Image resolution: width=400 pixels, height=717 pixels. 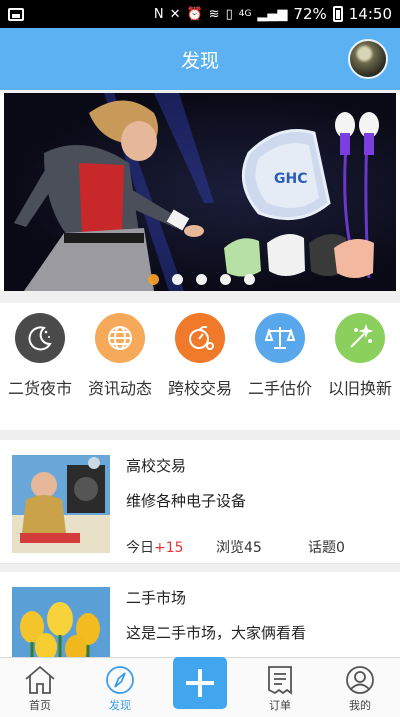 What do you see at coordinates (186, 501) in the screenshot?
I see `item-description: 维修各种电子设备` at bounding box center [186, 501].